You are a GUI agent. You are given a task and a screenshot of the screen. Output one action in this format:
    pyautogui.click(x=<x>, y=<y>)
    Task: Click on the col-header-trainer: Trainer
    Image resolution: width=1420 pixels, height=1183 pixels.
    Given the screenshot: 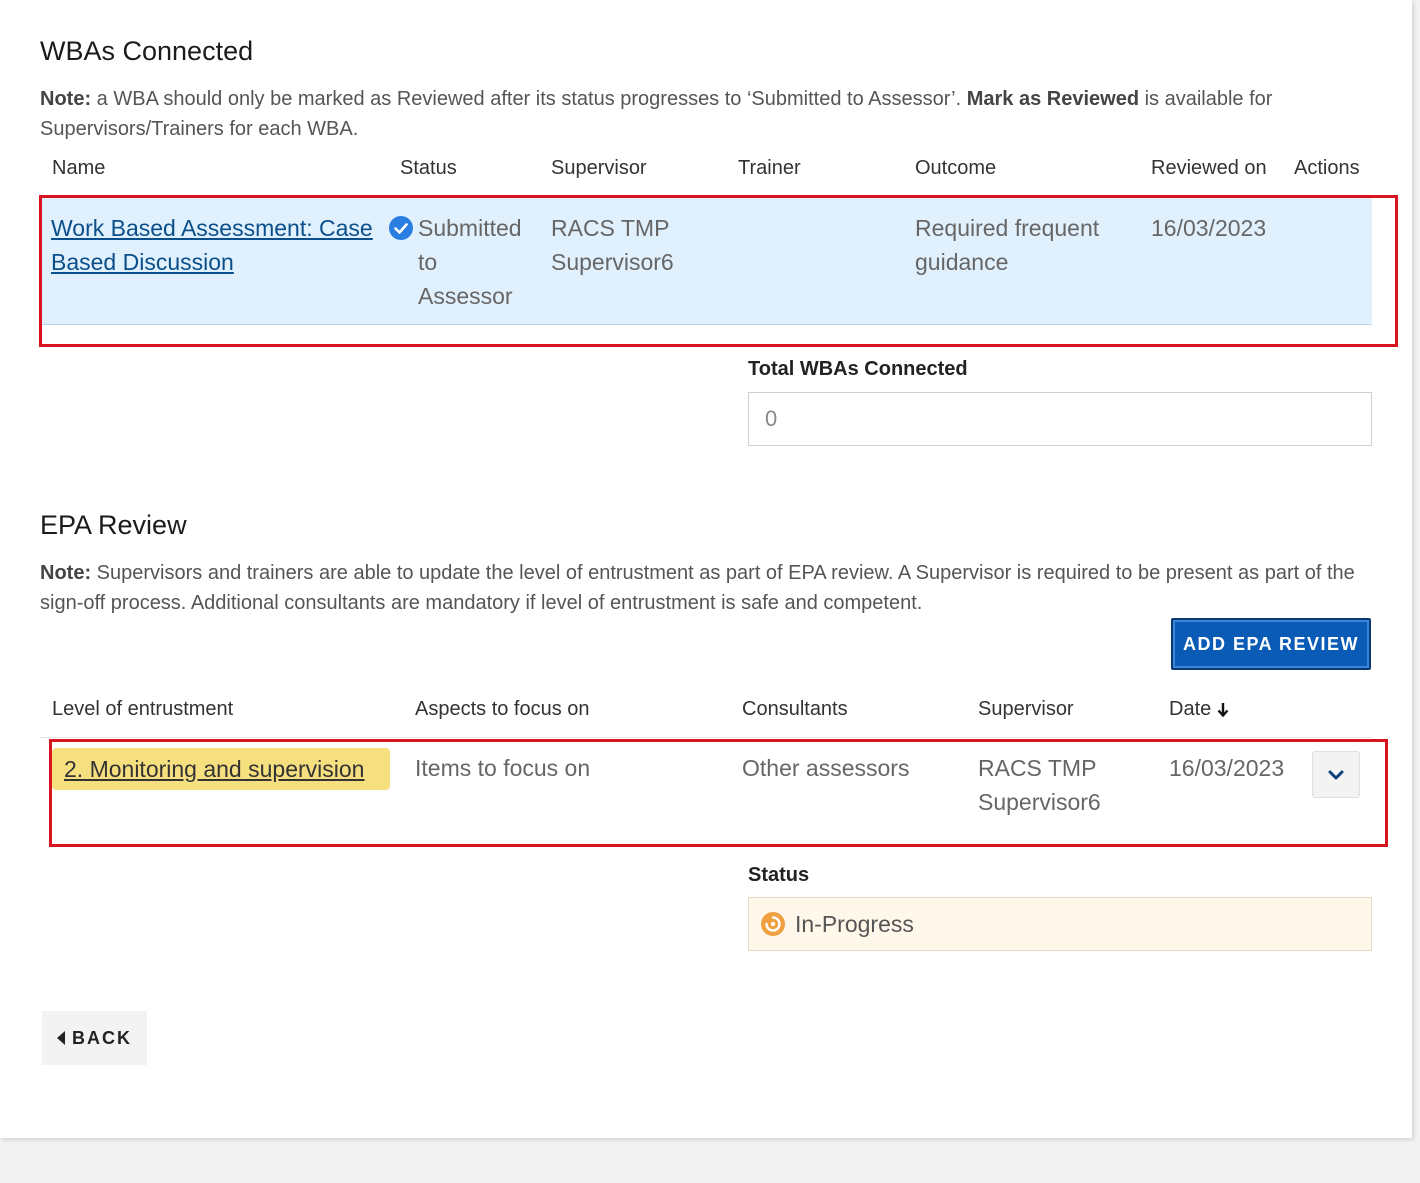 What is the action you would take?
    pyautogui.click(x=769, y=168)
    